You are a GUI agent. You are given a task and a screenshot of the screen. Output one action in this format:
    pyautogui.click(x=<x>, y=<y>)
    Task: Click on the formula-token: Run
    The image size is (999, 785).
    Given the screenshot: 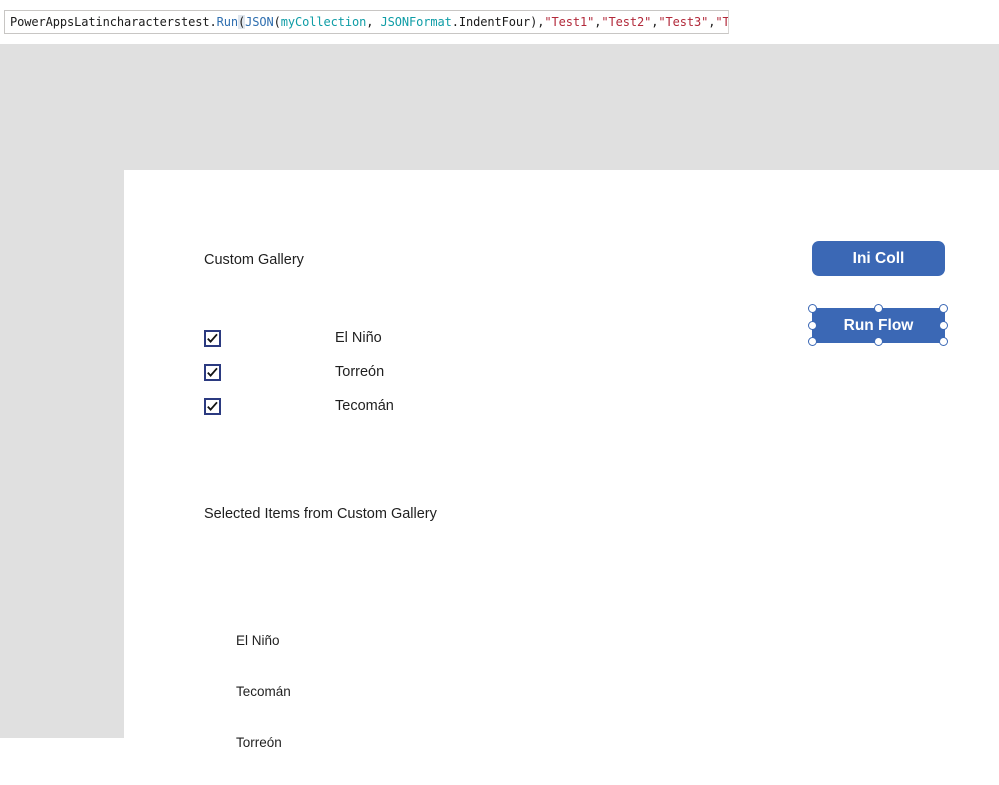 What is the action you would take?
    pyautogui.click(x=227, y=22)
    